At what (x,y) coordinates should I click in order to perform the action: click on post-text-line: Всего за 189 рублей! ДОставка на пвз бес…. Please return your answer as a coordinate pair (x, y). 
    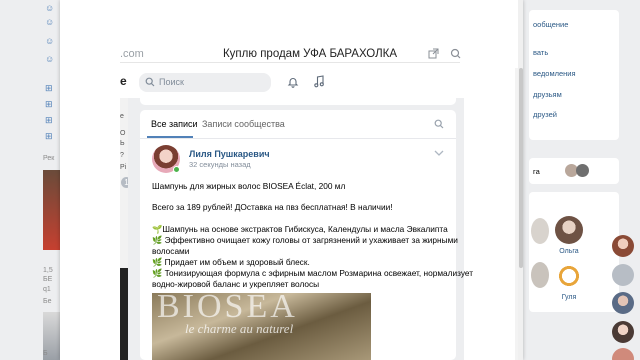
    Looking at the image, I should click on (272, 207).